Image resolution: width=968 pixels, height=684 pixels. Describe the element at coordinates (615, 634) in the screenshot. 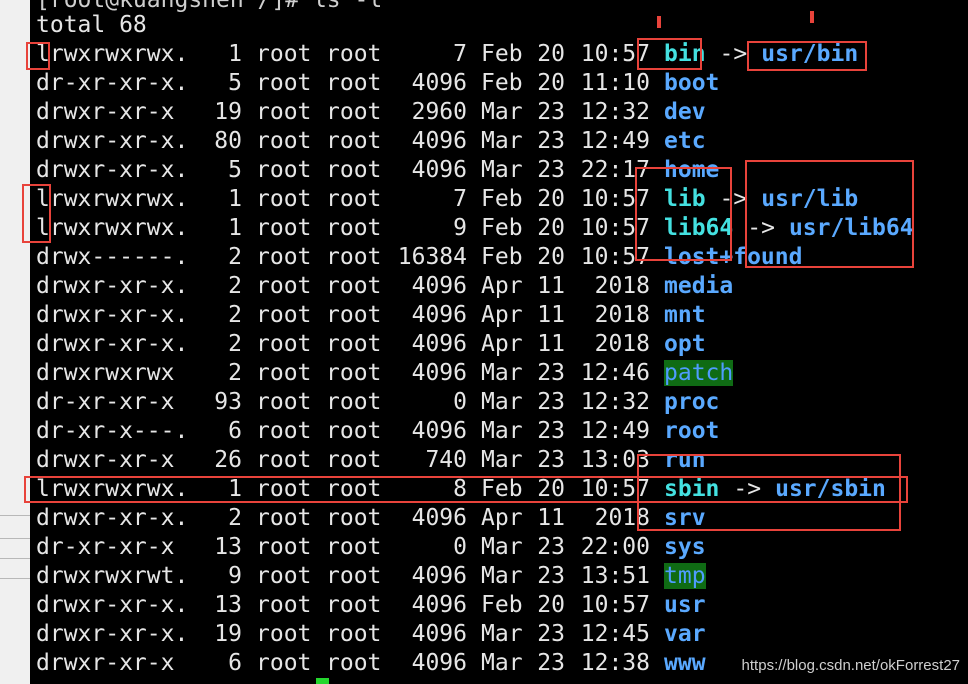

I see `mod-time: 12:45` at that location.